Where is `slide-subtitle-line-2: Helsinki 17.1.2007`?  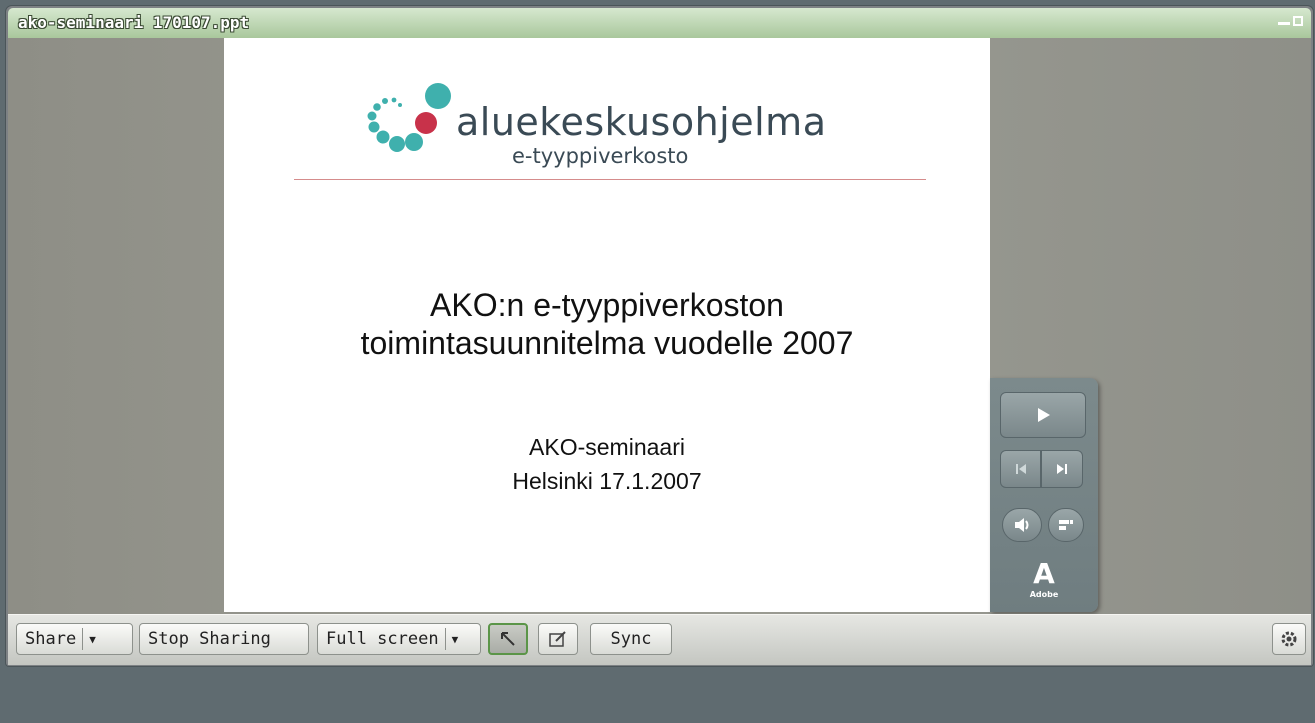
slide-subtitle-line-2: Helsinki 17.1.2007 is located at coordinates (607, 481).